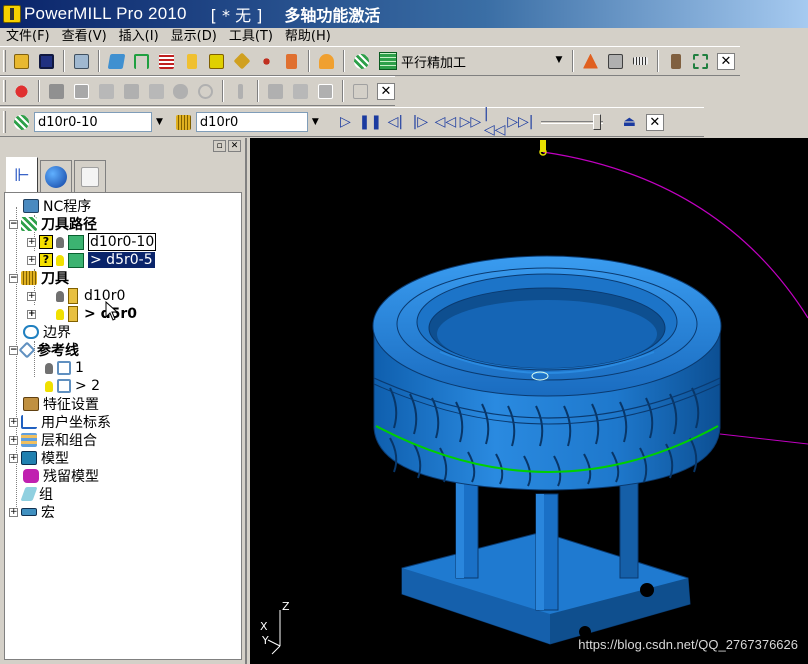 The image size is (808, 664). What do you see at coordinates (22, 174) in the screenshot?
I see `tab-explorer: ⊩` at bounding box center [22, 174].